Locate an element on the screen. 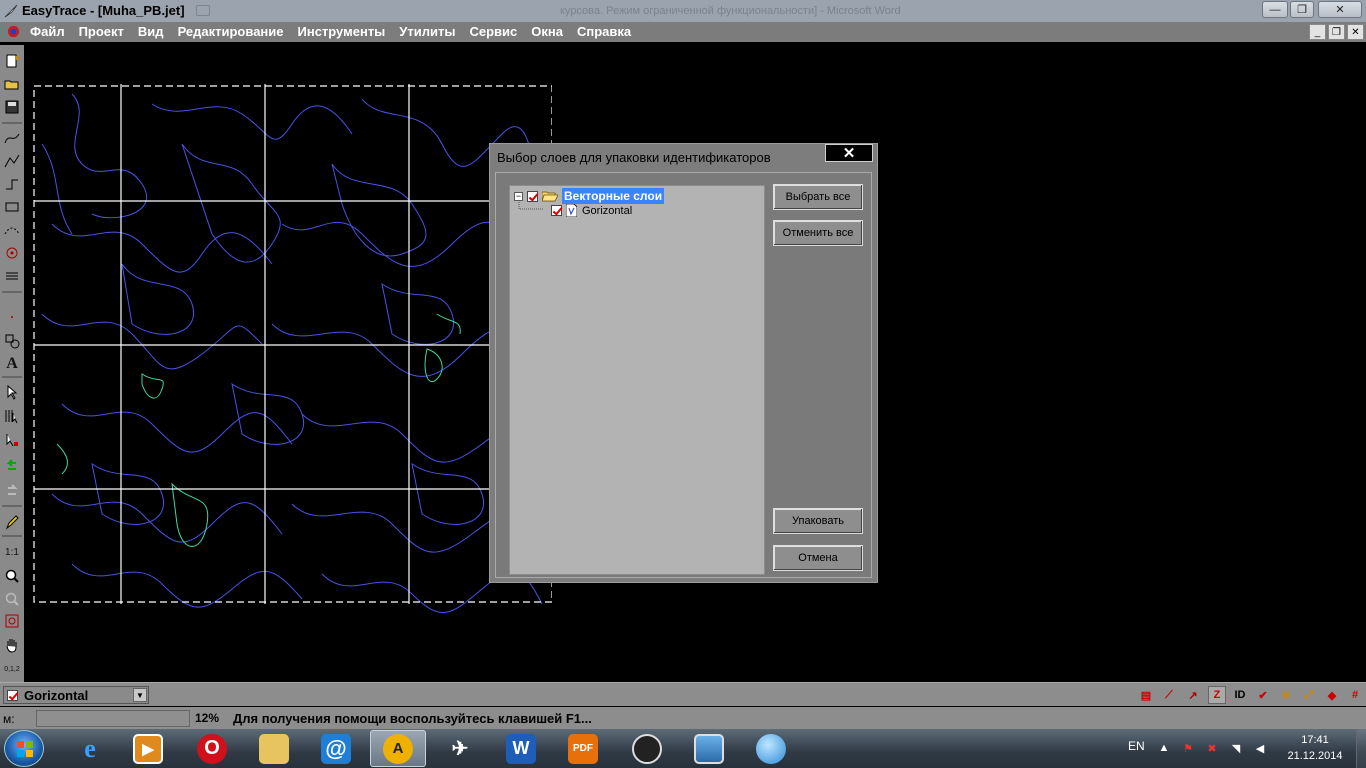 This screenshot has width=1366, height=768. menu-utilities: Утилиты is located at coordinates (427, 31).